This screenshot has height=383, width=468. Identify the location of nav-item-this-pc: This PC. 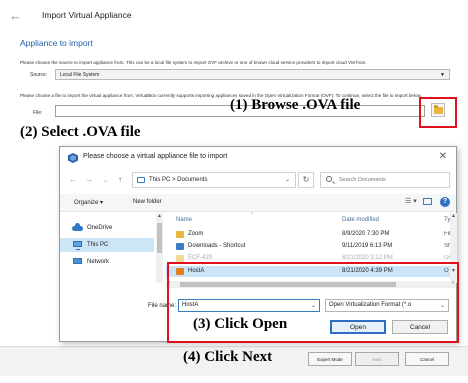
(107, 245).